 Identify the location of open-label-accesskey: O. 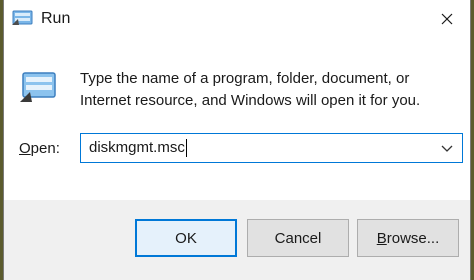
(25, 148).